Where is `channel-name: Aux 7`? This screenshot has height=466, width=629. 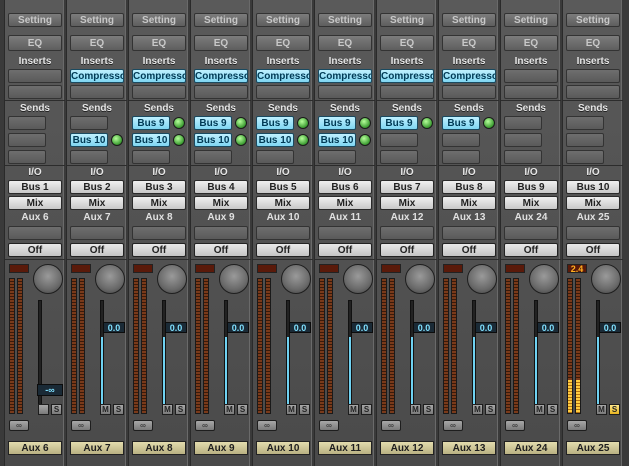
channel-name: Aux 7 is located at coordinates (97, 448).